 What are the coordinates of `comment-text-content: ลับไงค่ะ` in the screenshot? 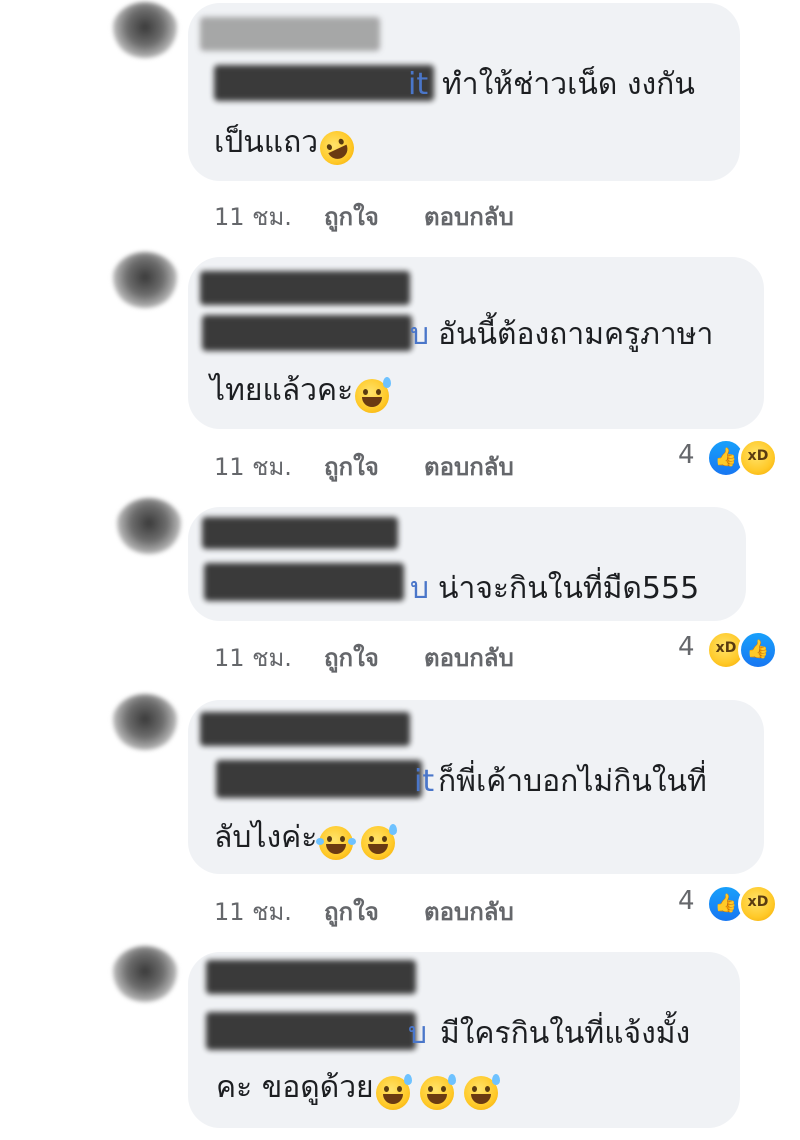 It's located at (266, 837).